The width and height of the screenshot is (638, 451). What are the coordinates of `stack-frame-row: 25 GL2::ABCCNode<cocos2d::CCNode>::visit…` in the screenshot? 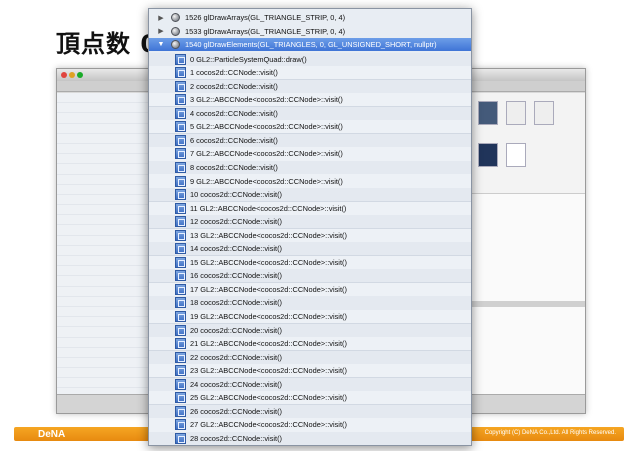 It's located at (310, 398).